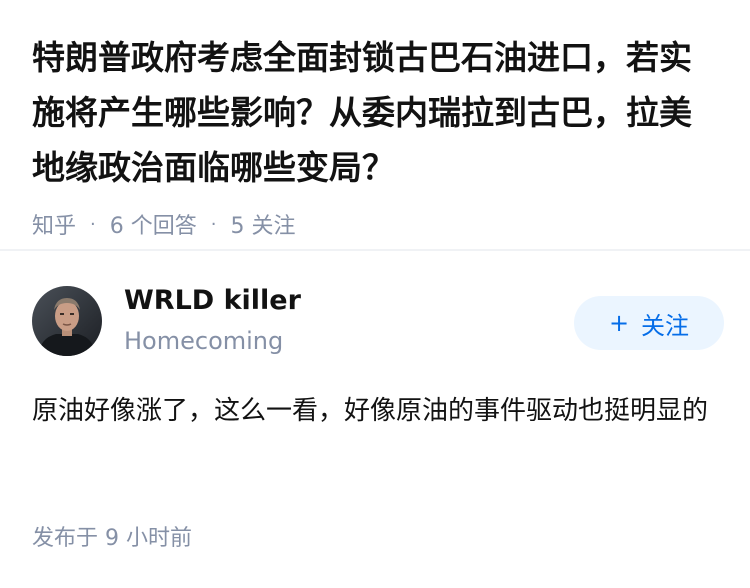 This screenshot has width=750, height=588. What do you see at coordinates (377, 224) in the screenshot?
I see `question-meta: 知乎 · 6 个回答 · 5 关注` at bounding box center [377, 224].